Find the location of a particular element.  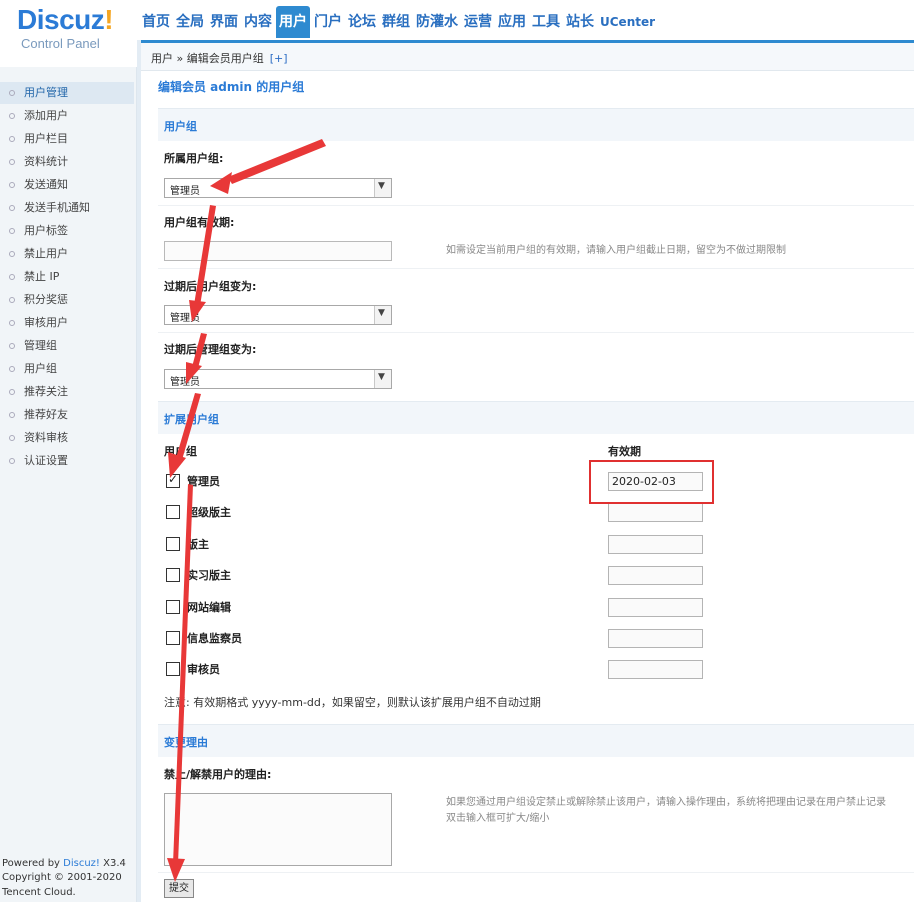

nav-item-9: 运营 is located at coordinates (478, 22).